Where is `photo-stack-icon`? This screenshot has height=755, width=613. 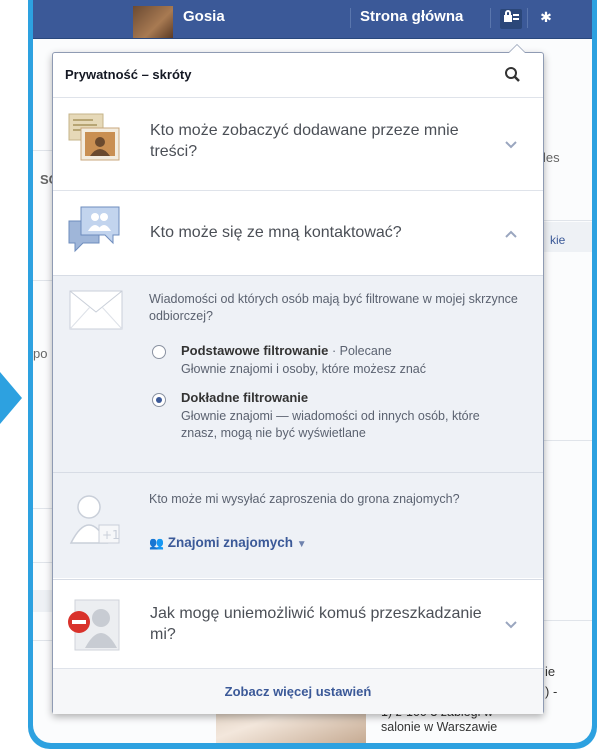 photo-stack-icon is located at coordinates (94, 138).